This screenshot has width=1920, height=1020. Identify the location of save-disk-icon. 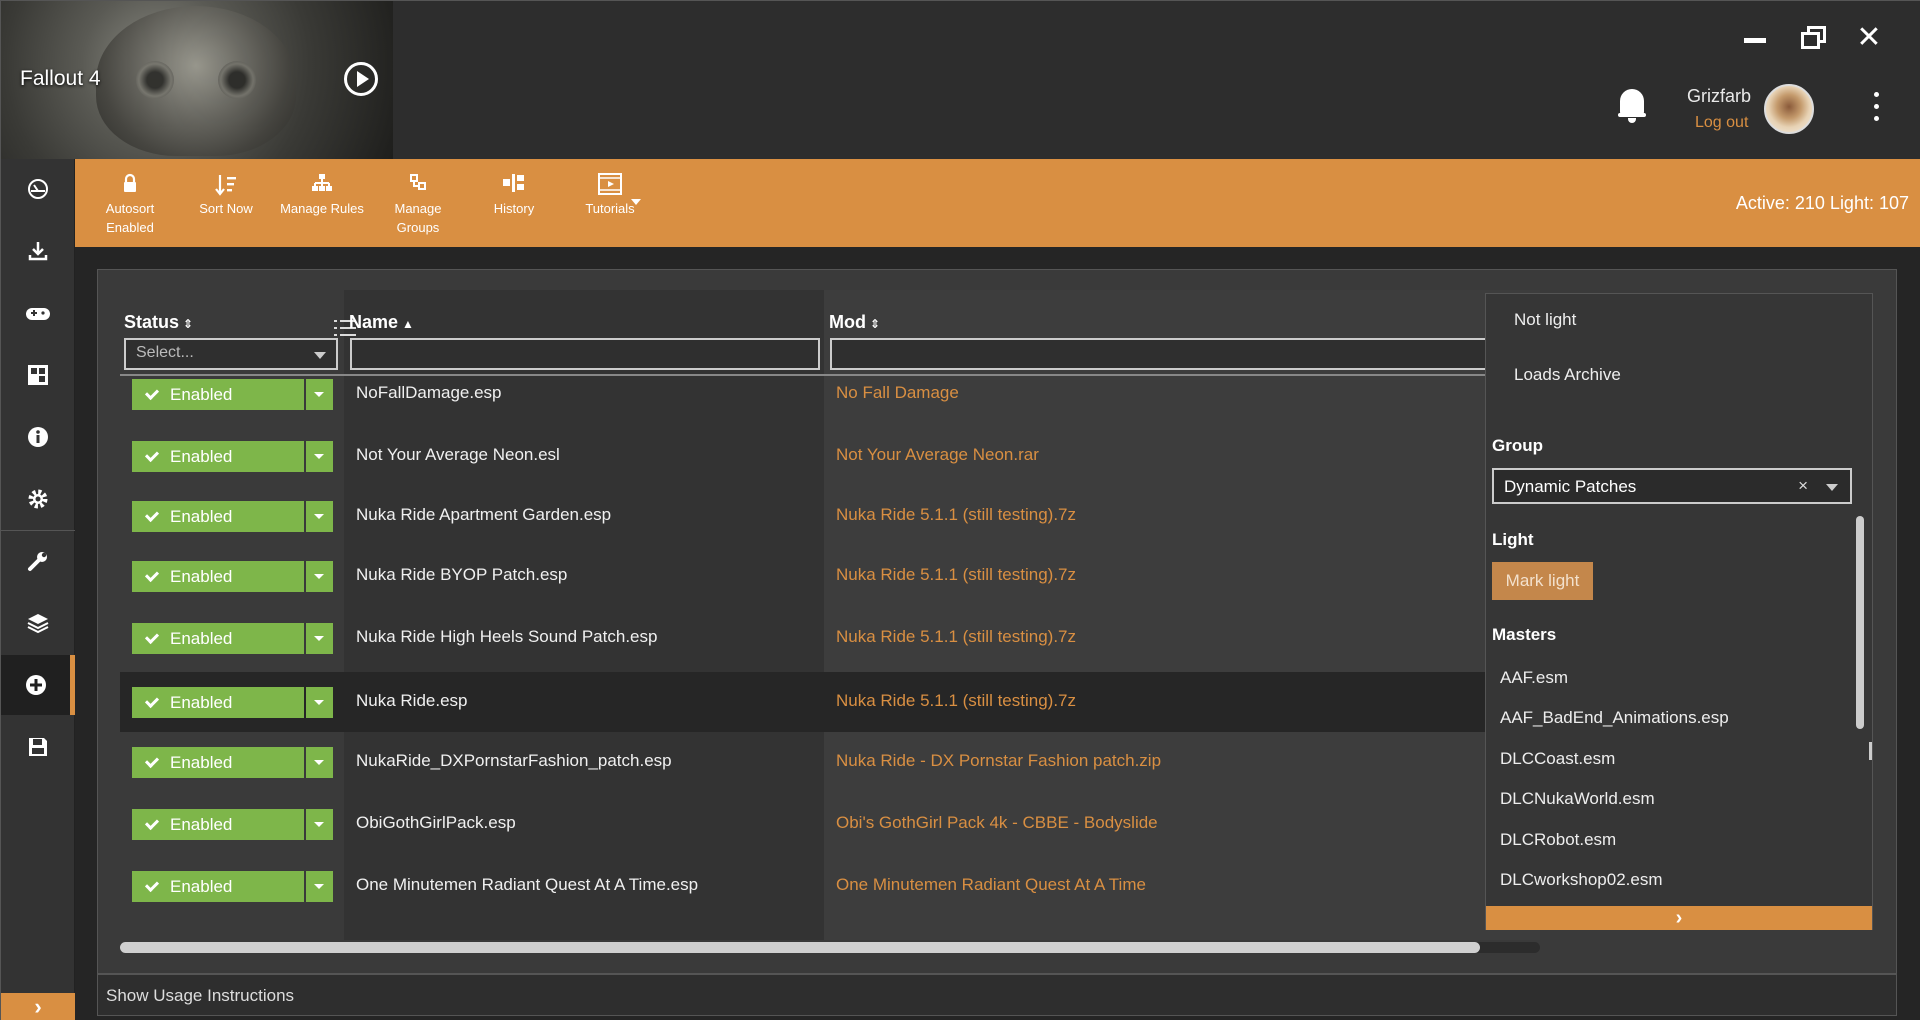
(38, 747).